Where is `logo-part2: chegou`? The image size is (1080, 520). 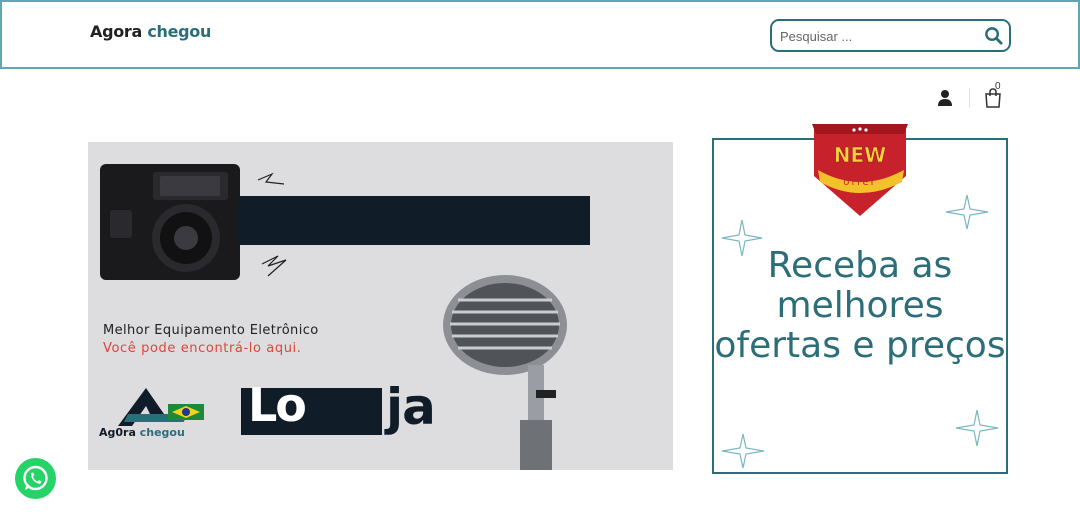 logo-part2: chegou is located at coordinates (162, 432).